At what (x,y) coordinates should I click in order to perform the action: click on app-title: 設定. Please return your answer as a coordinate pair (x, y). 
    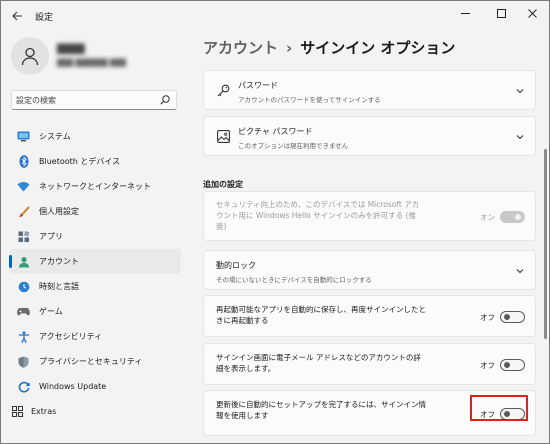
    Looking at the image, I should click on (44, 18).